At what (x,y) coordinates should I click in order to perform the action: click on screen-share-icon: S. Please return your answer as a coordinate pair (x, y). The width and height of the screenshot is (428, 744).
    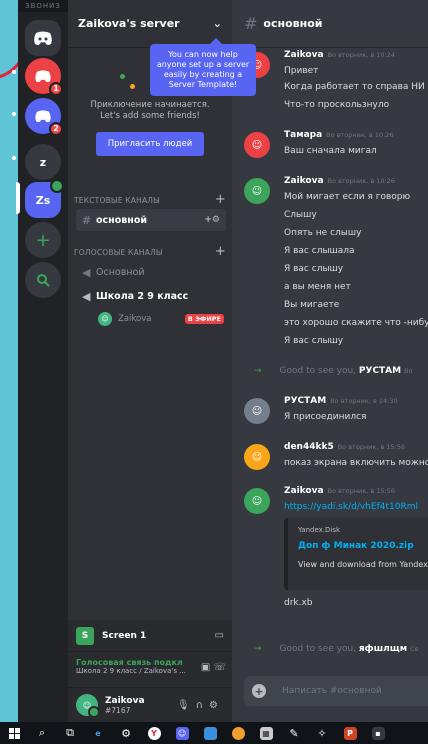
    Looking at the image, I should click on (85, 635).